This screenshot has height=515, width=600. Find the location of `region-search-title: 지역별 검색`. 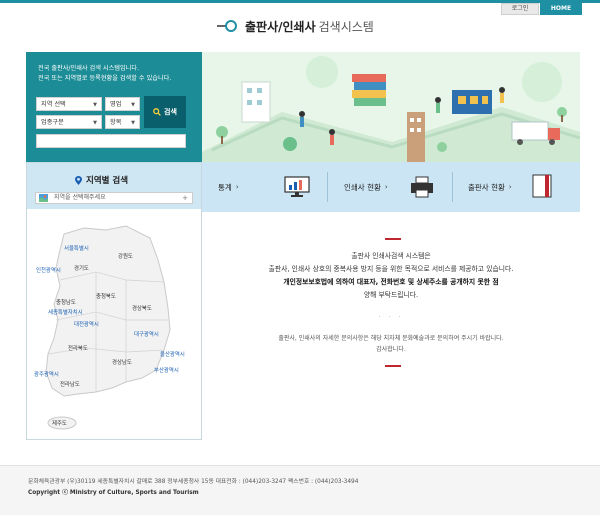

region-search-title: 지역별 검색 is located at coordinates (101, 180).